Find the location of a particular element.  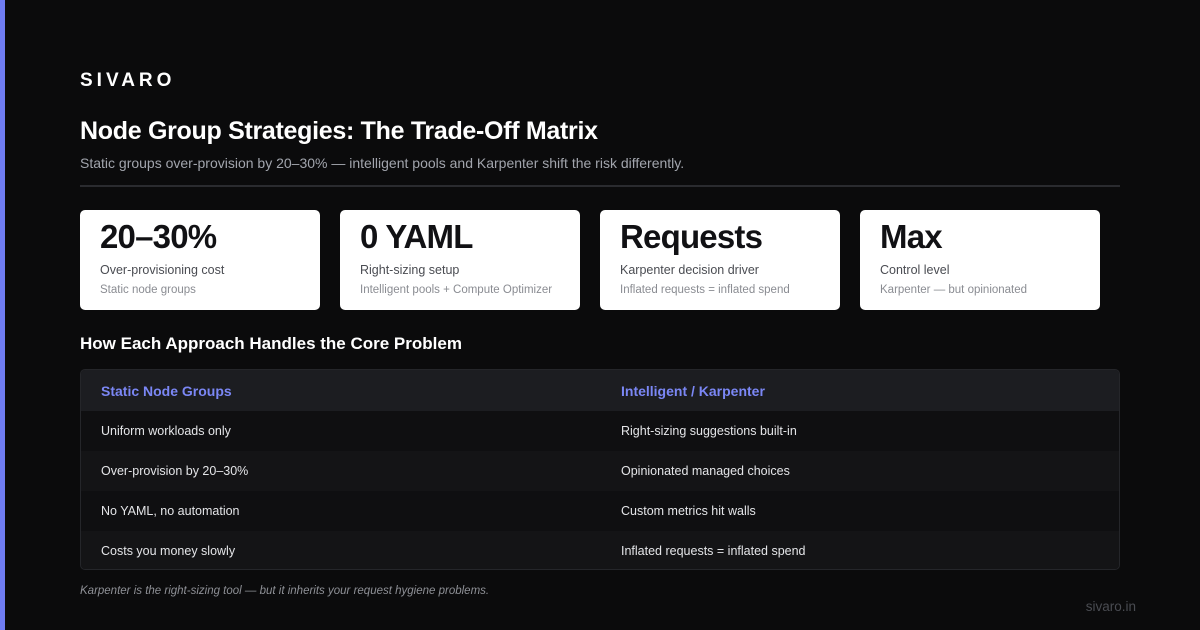

stat-note: Intelligent pools + Compute Optimizer is located at coordinates (456, 290).